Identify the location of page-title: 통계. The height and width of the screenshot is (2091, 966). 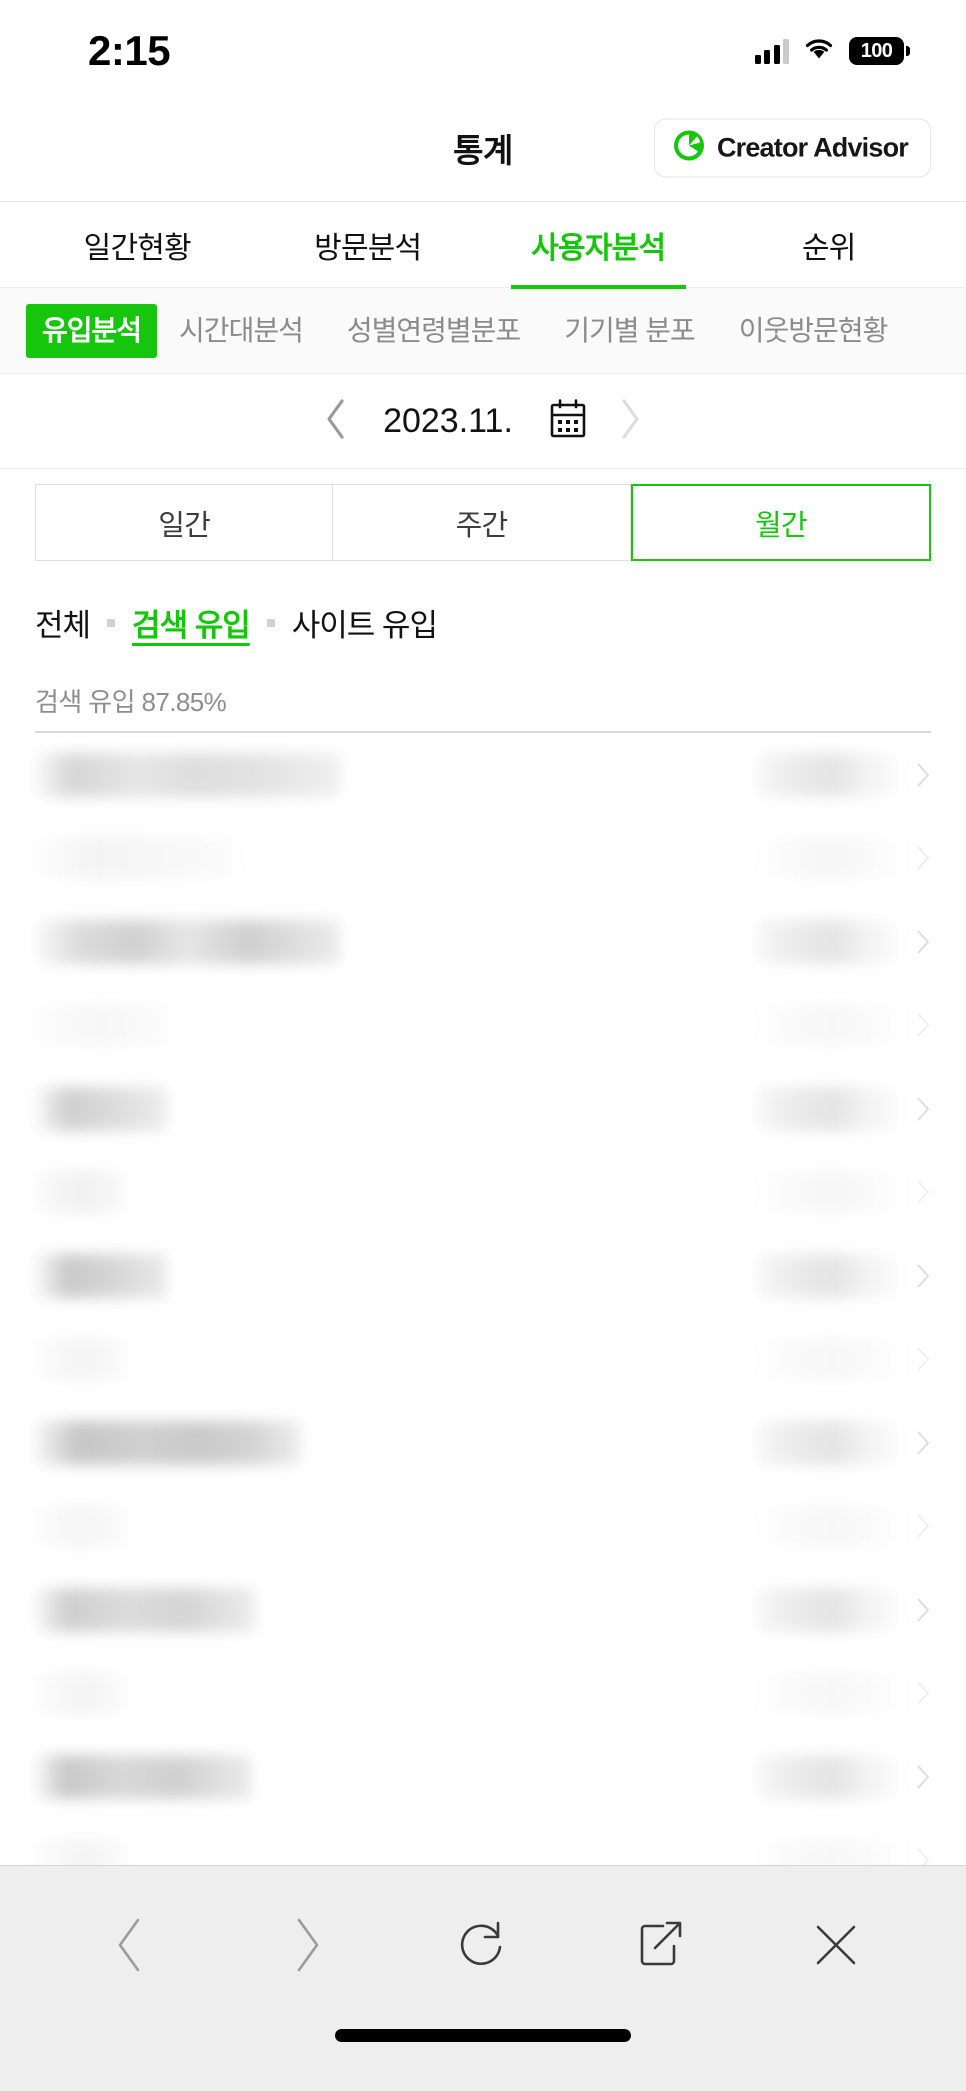
(483, 150).